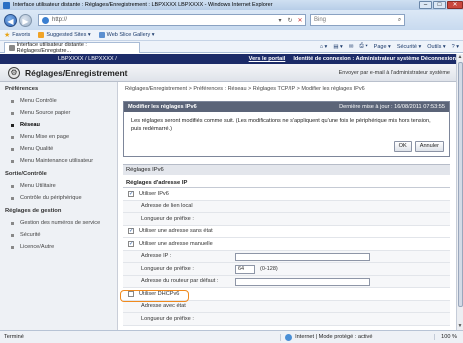  Describe the element at coordinates (58, 161) in the screenshot. I see `sidebar-item-menu-maintenance: Menu Maintenance utilisateur` at that location.